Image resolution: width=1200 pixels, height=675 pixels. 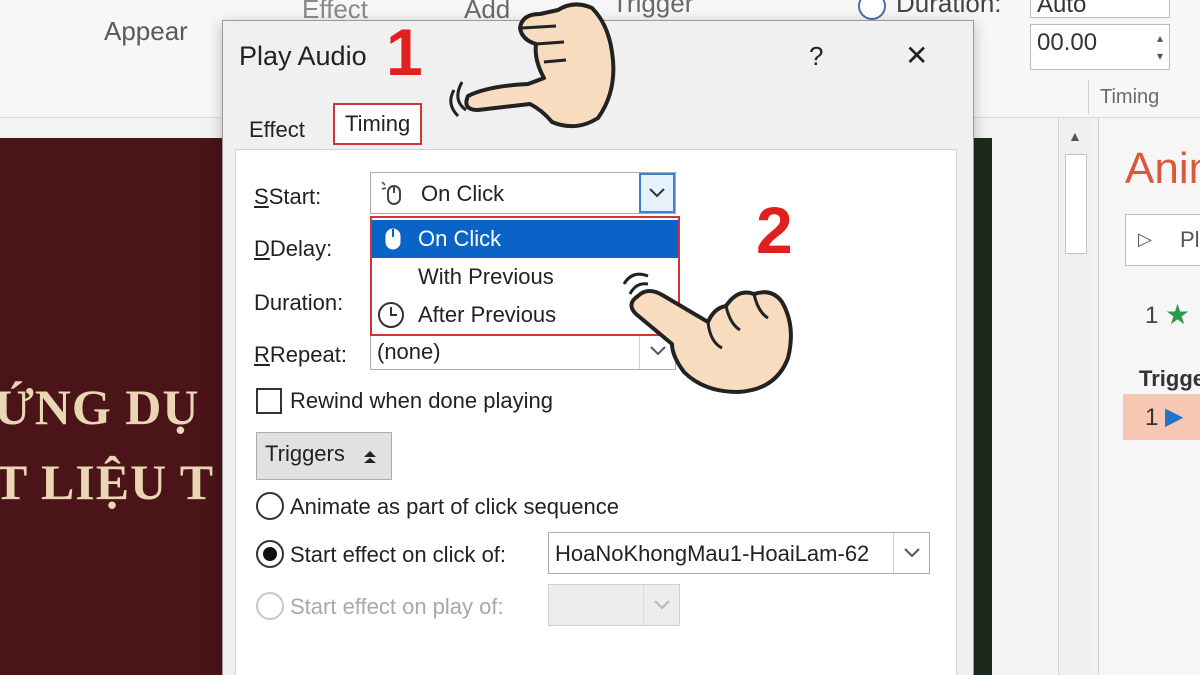 What do you see at coordinates (454, 506) in the screenshot?
I see `radio-animate-sequence-label: Animate as part of click sequence` at bounding box center [454, 506].